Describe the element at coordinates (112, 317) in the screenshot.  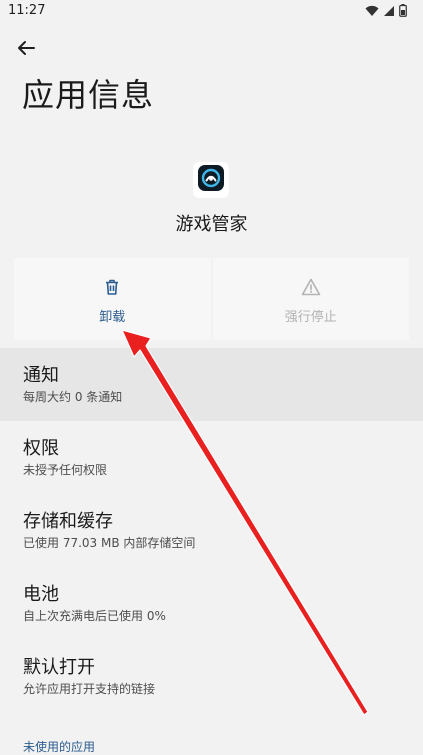
I see `uninstall-label: 卸载` at that location.